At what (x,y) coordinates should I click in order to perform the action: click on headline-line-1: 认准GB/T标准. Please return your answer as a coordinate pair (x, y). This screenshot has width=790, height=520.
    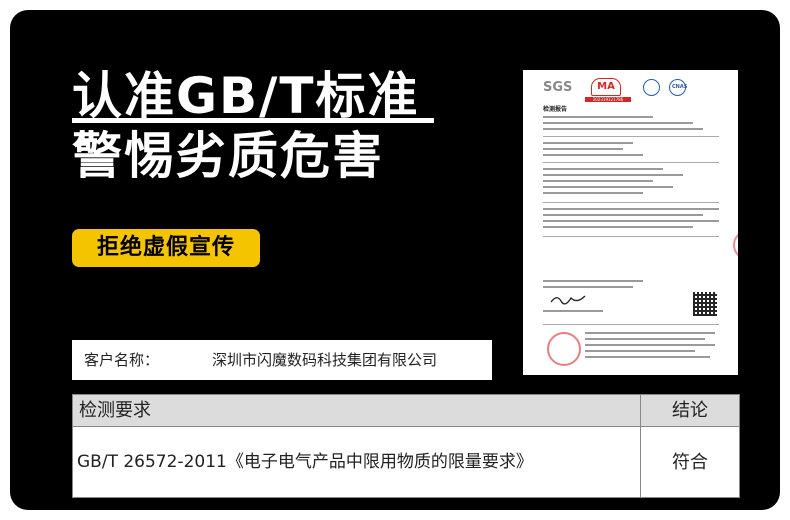
    Looking at the image, I should click on (246, 96).